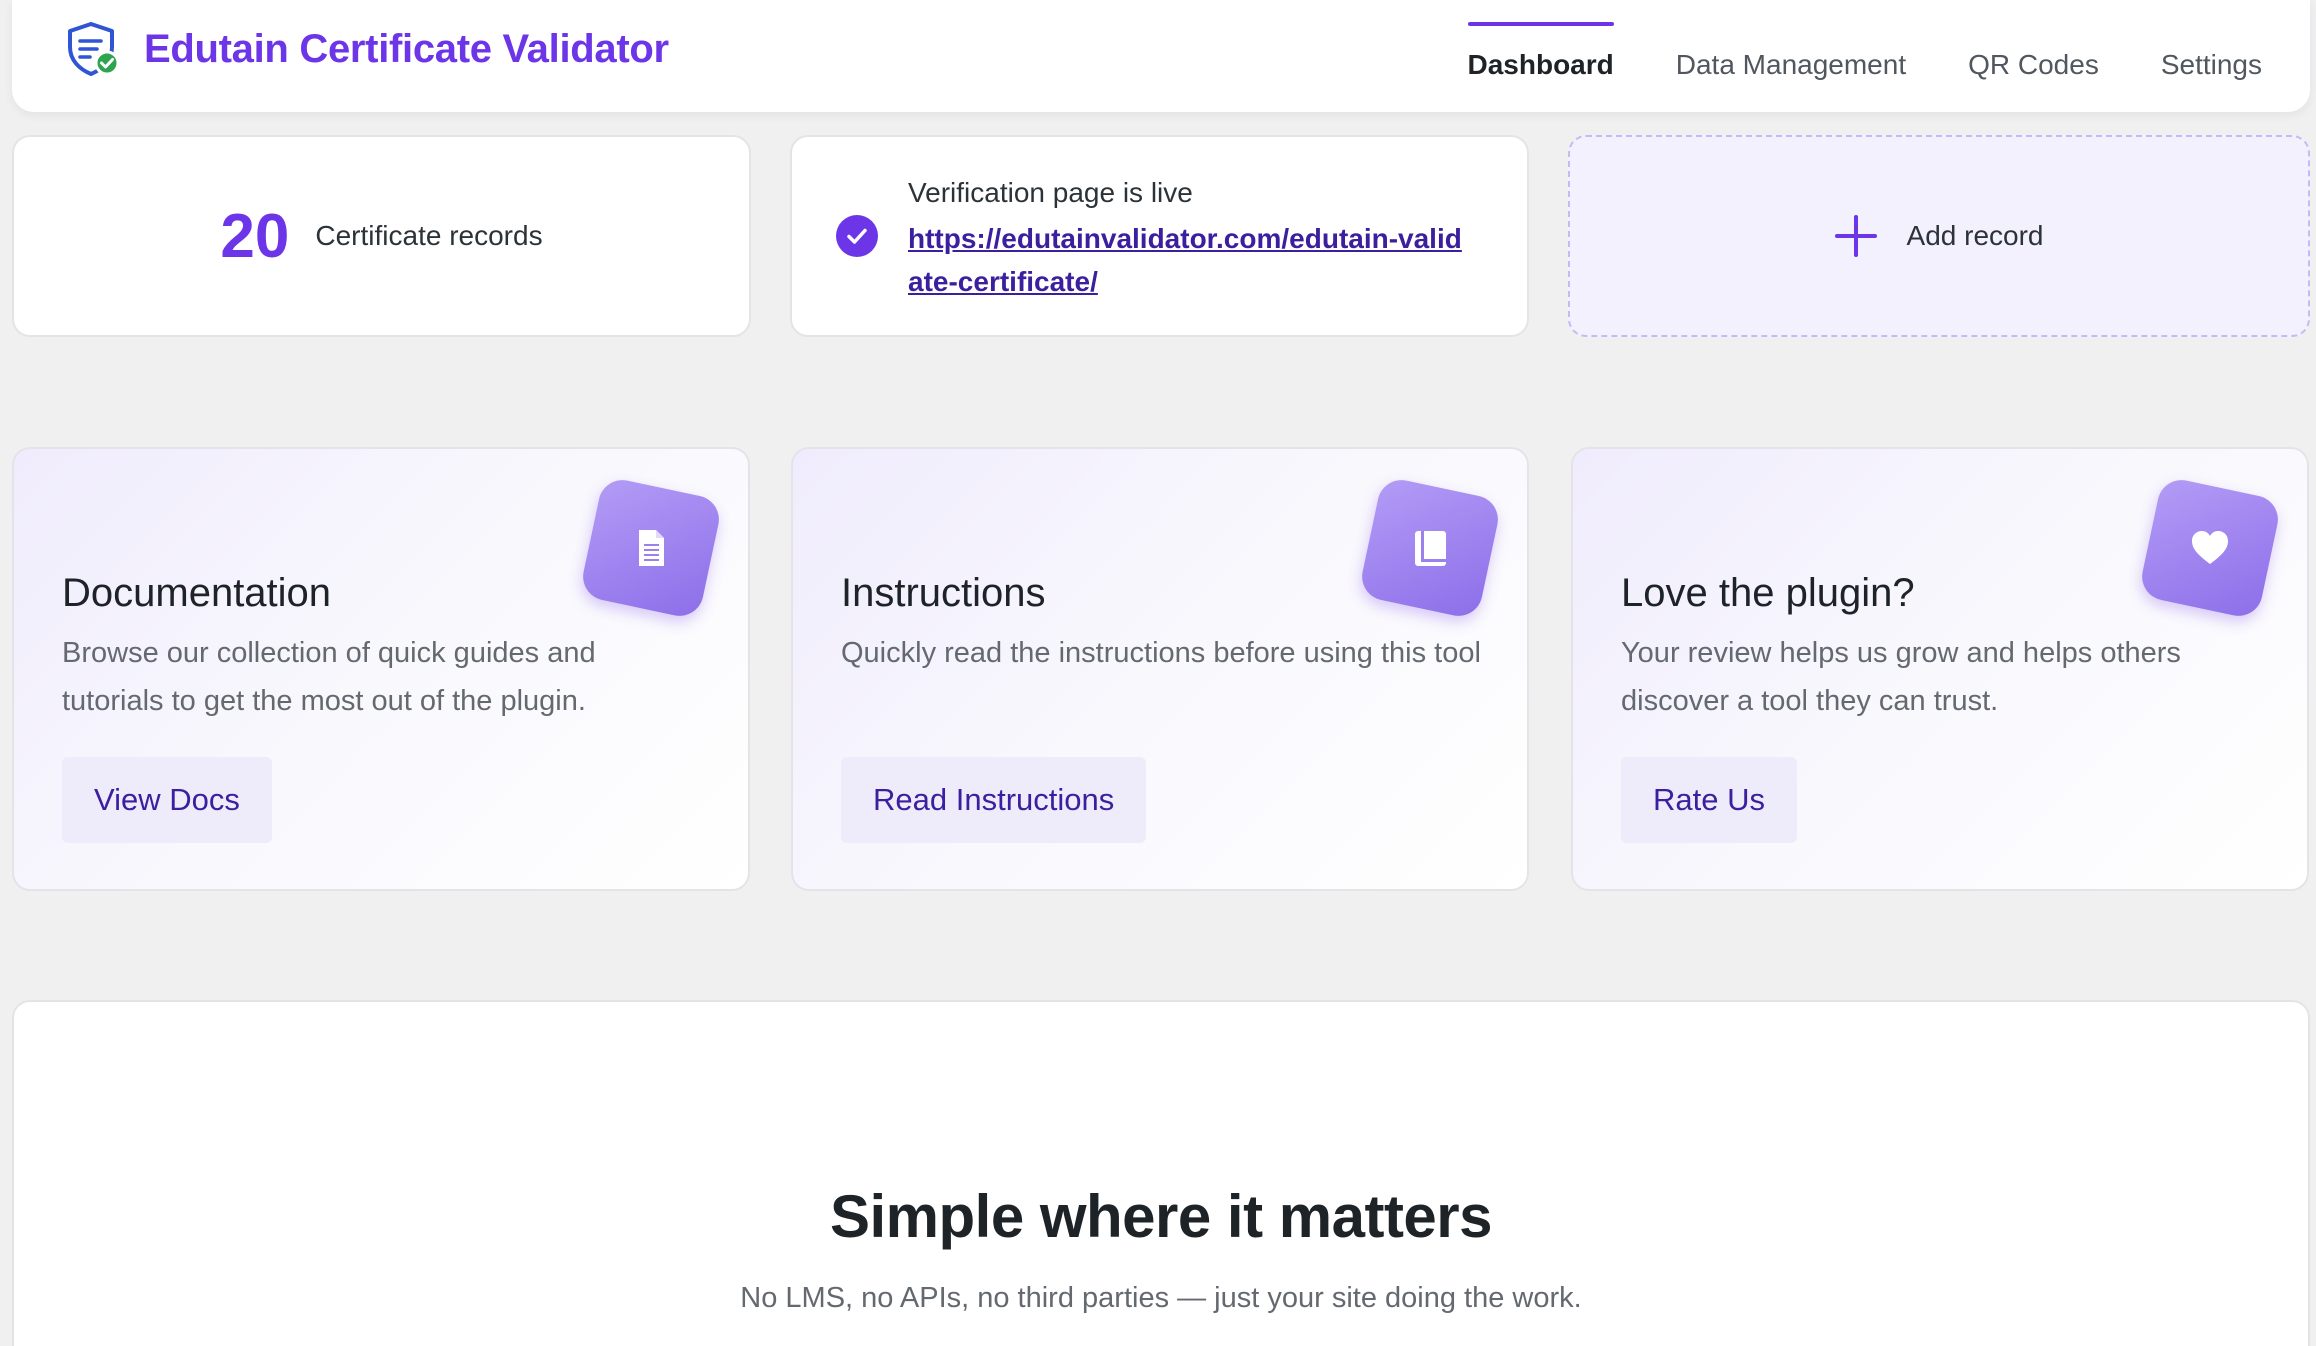 This screenshot has height=1346, width=2316. Describe the element at coordinates (167, 800) in the screenshot. I see `view-docs-button: View Docs` at that location.